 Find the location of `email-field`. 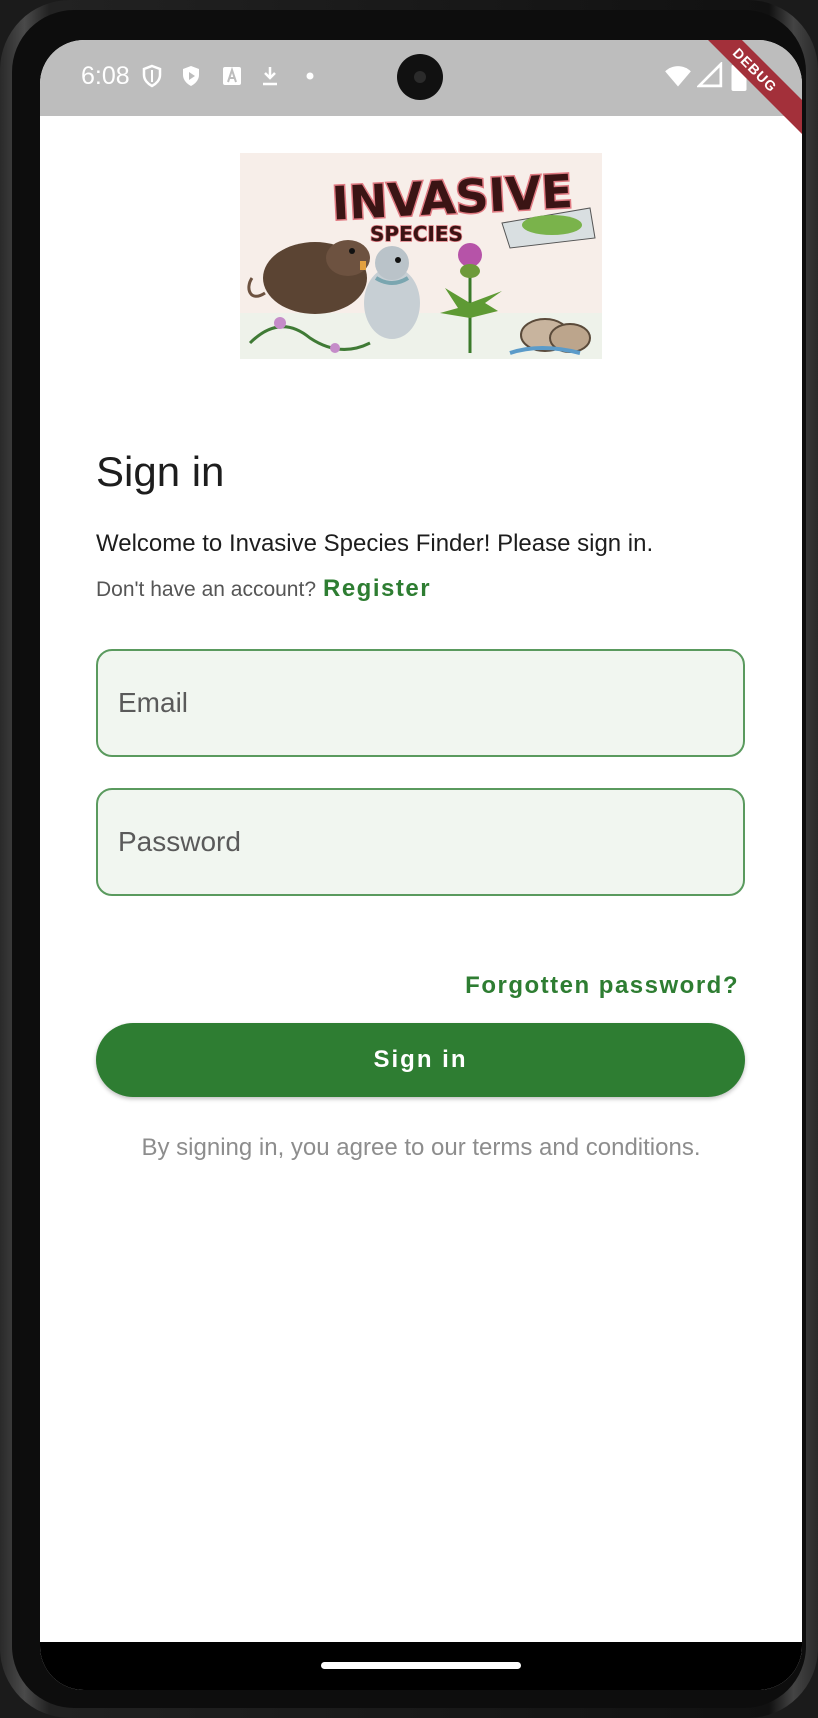

email-field is located at coordinates (420, 703).